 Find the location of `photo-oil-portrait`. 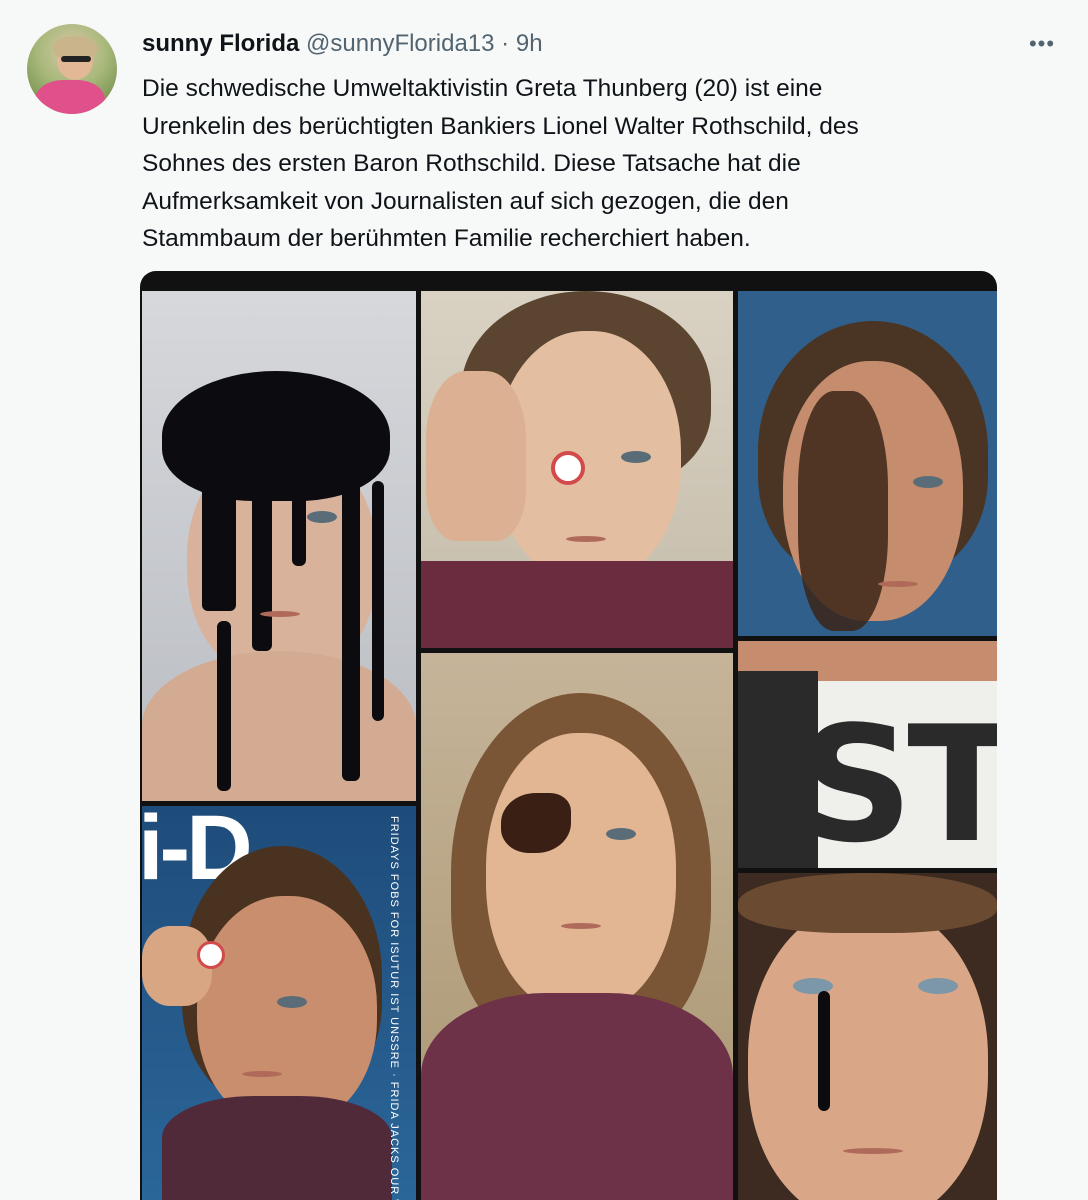

photo-oil-portrait is located at coordinates (279, 546).